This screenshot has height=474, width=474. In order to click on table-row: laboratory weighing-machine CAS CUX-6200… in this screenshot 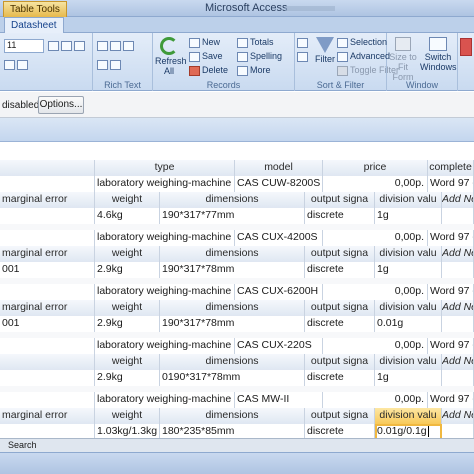, I will do `click(237, 292)`.